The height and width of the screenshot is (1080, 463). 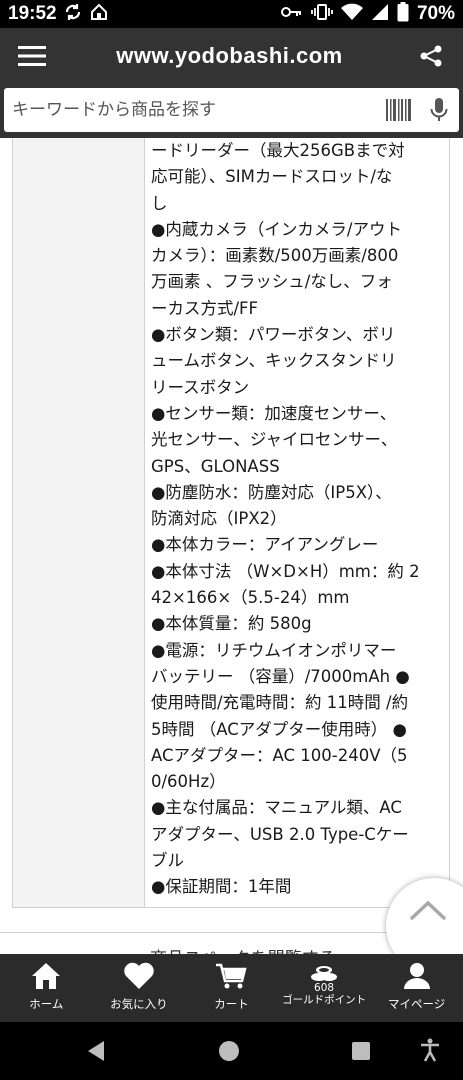 What do you see at coordinates (96, 1053) in the screenshot?
I see `back-icon` at bounding box center [96, 1053].